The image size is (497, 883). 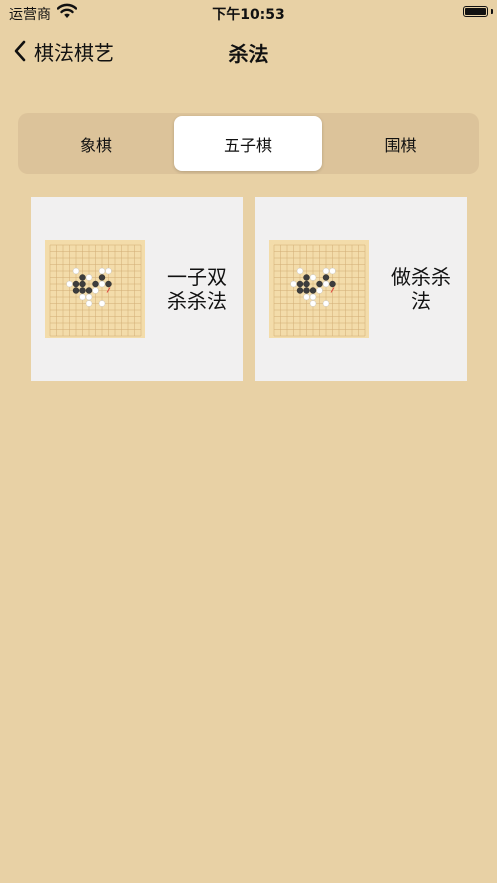 I want to click on back-button-label: 棋法棋艺, so click(x=74, y=52).